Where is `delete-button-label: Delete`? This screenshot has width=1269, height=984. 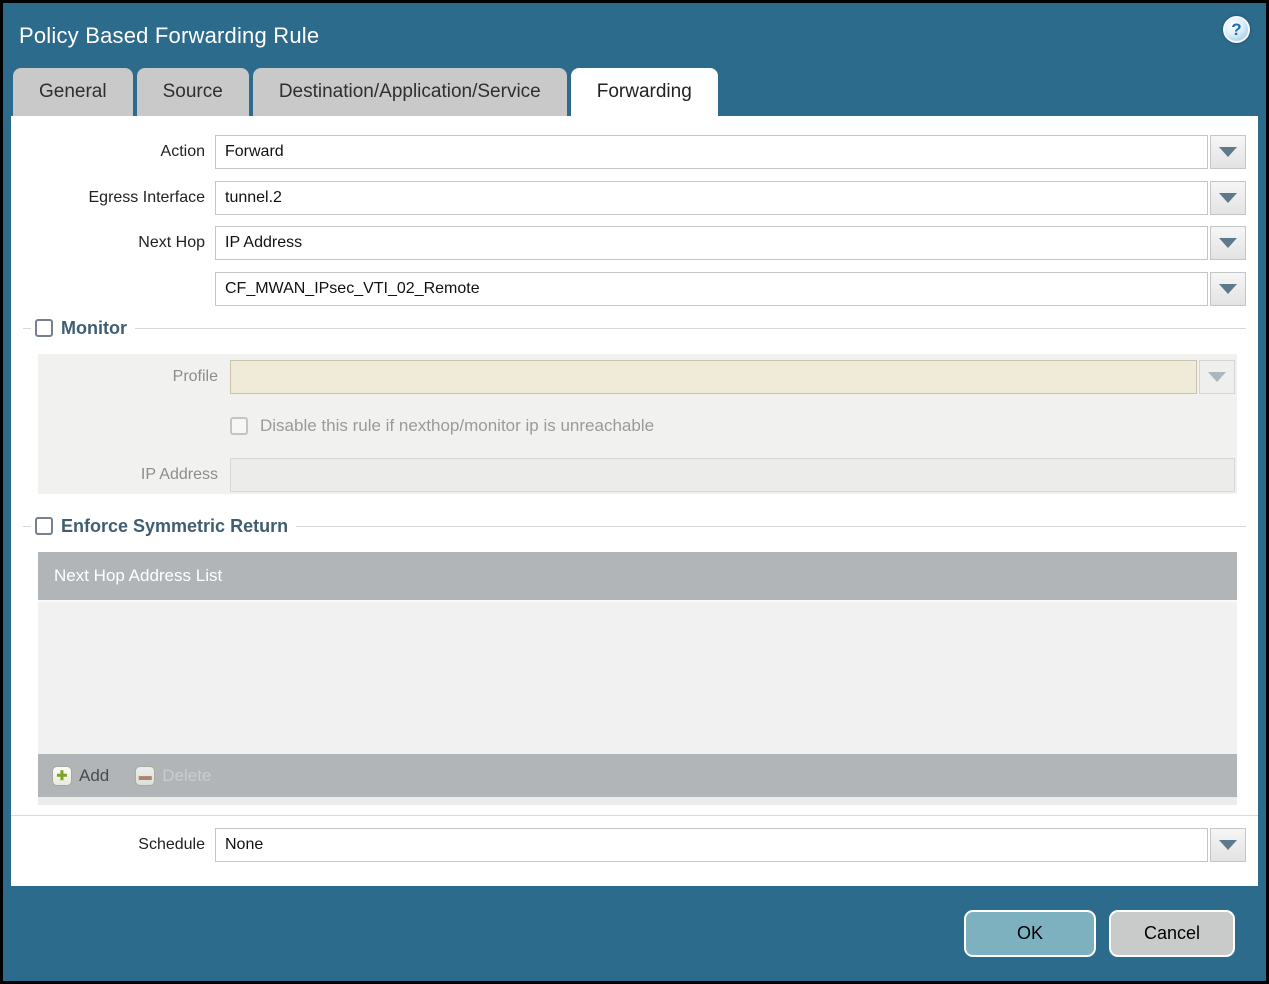
delete-button-label: Delete is located at coordinates (187, 775).